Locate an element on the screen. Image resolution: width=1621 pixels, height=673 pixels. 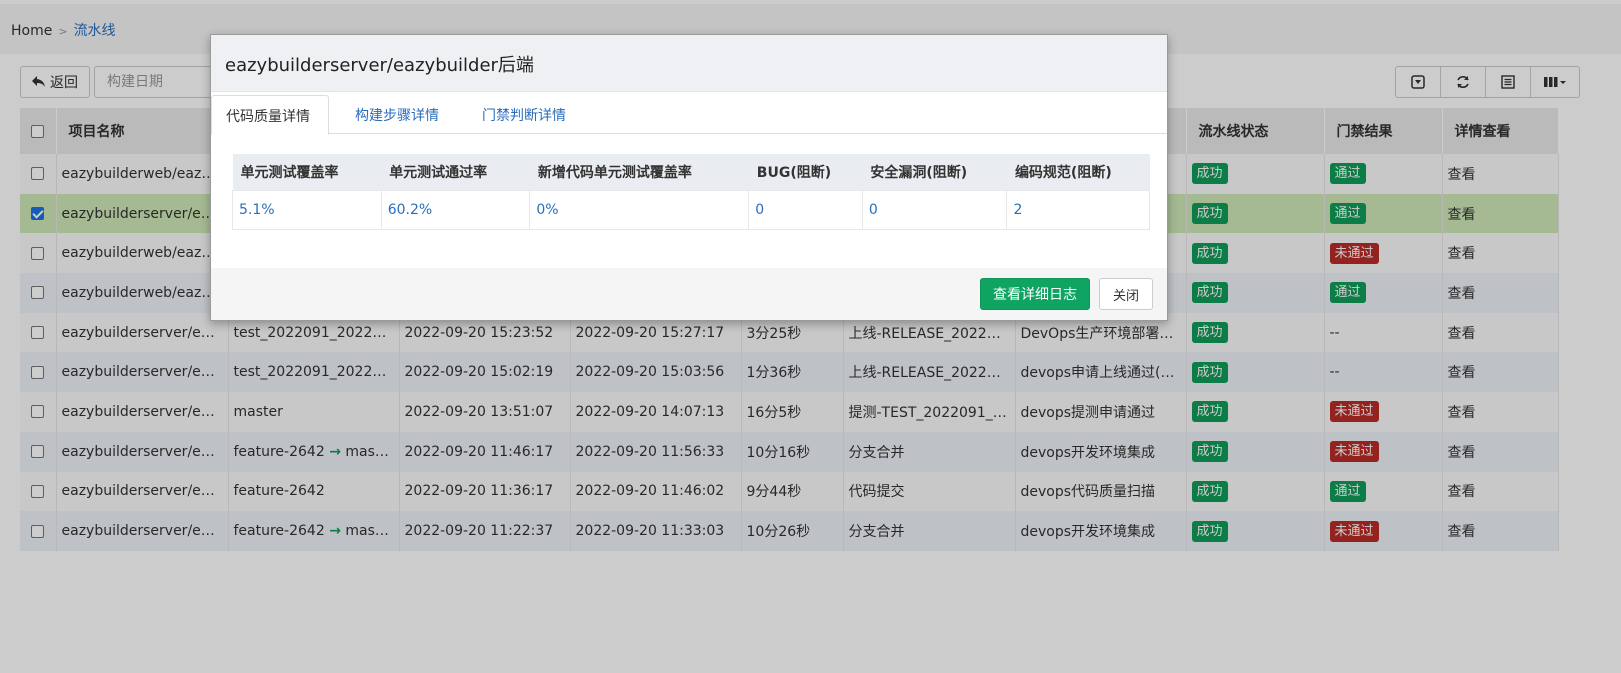
metric-header: 单元测试覆盖率 is located at coordinates (307, 172).